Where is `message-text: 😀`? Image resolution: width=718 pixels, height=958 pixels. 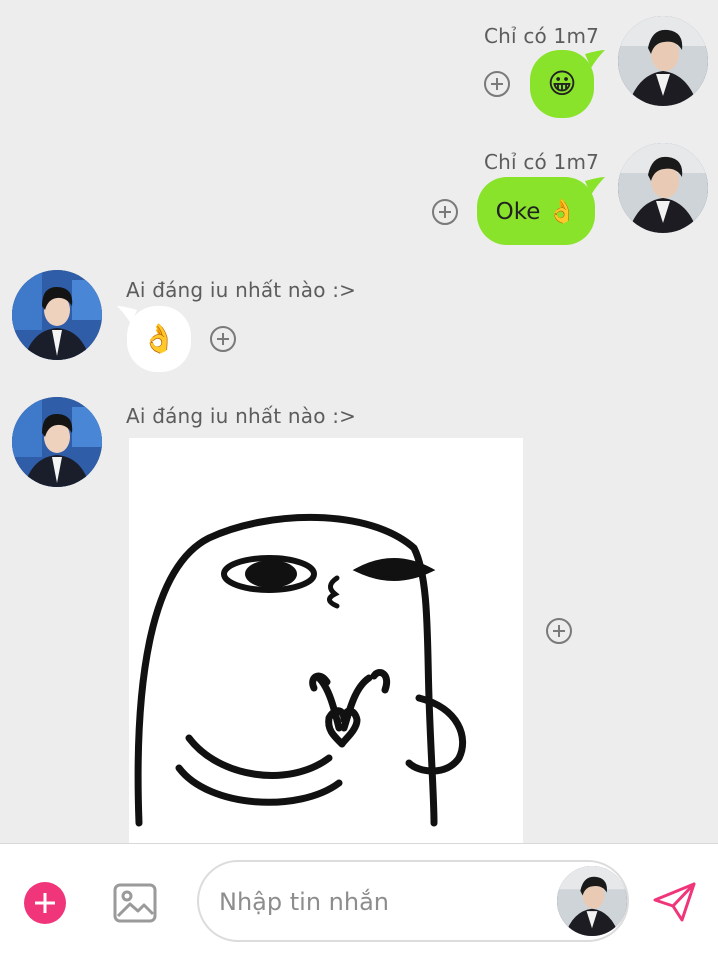
message-text: 😀 is located at coordinates (562, 83).